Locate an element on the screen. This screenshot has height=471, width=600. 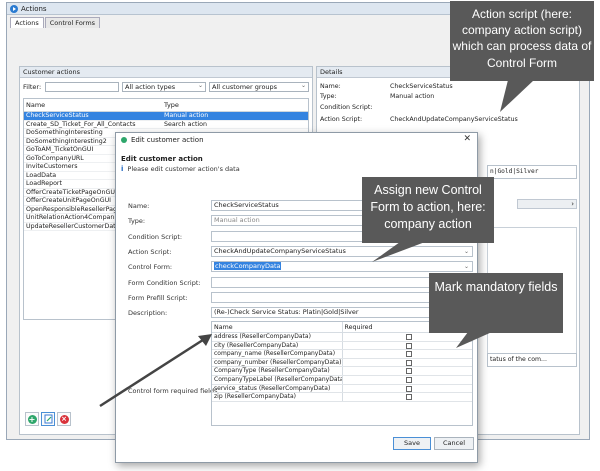
action-name: Create_SD_Ticket_For_All_Contacts is located at coordinates (81, 124).